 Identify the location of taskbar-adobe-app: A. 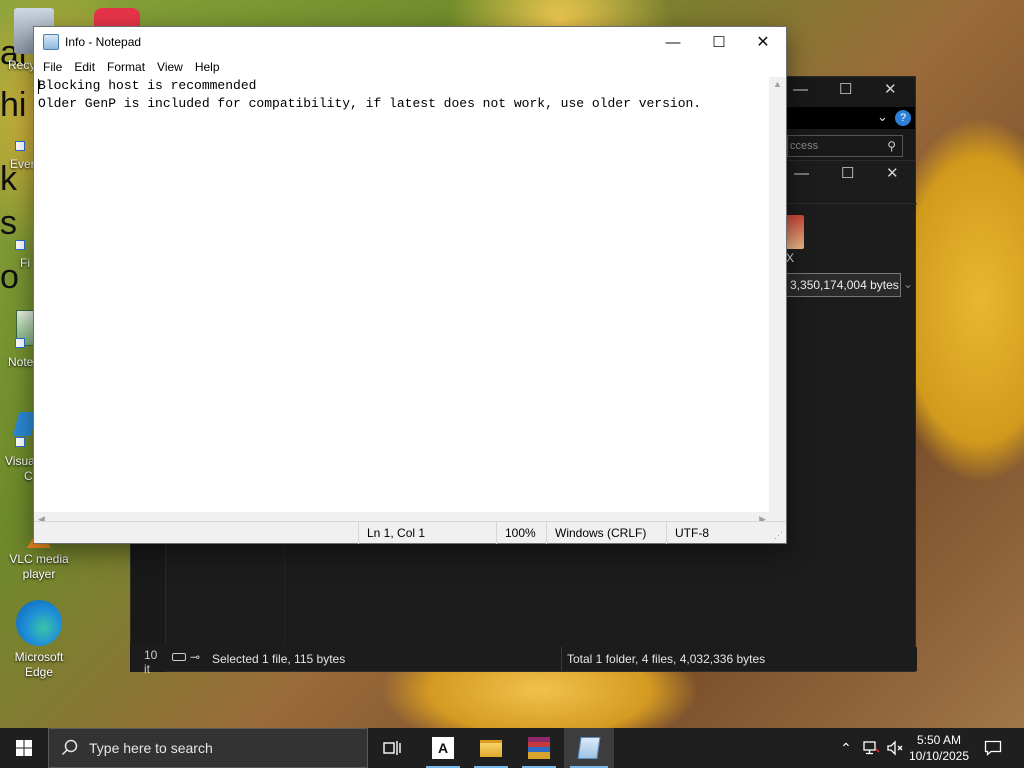
(443, 748).